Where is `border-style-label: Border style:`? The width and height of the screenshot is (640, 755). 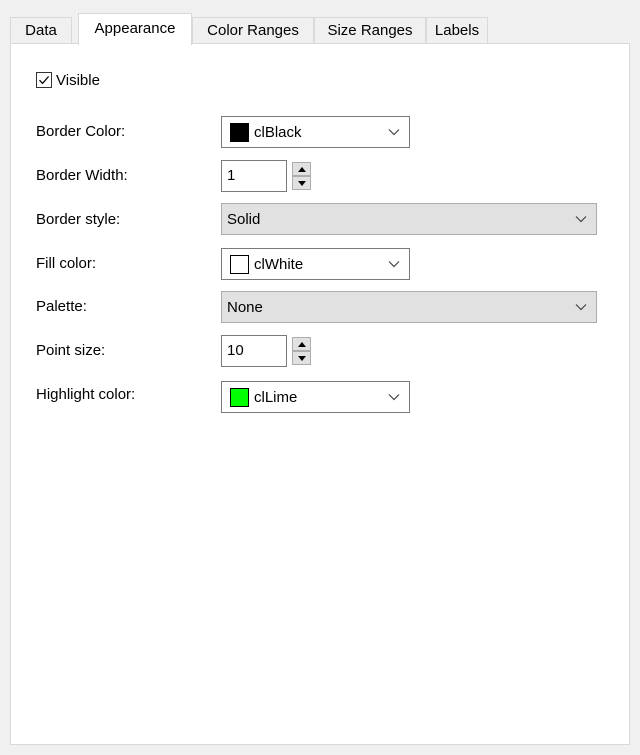 border-style-label: Border style: is located at coordinates (78, 219).